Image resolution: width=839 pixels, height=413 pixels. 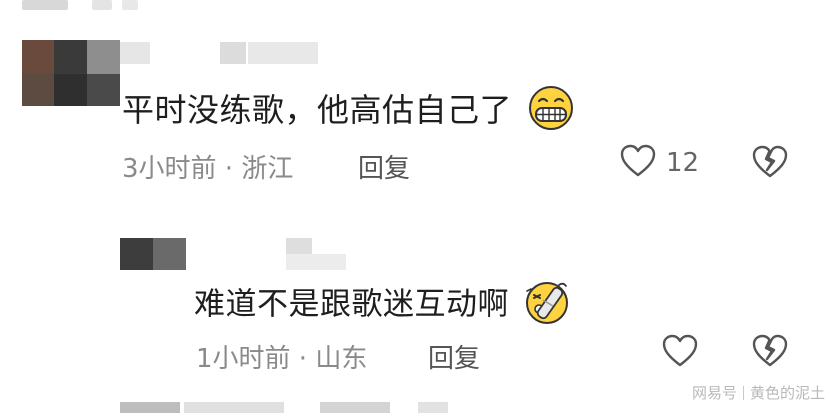 What do you see at coordinates (787, 393) in the screenshot?
I see `watermark-author: 黄色的泥土` at bounding box center [787, 393].